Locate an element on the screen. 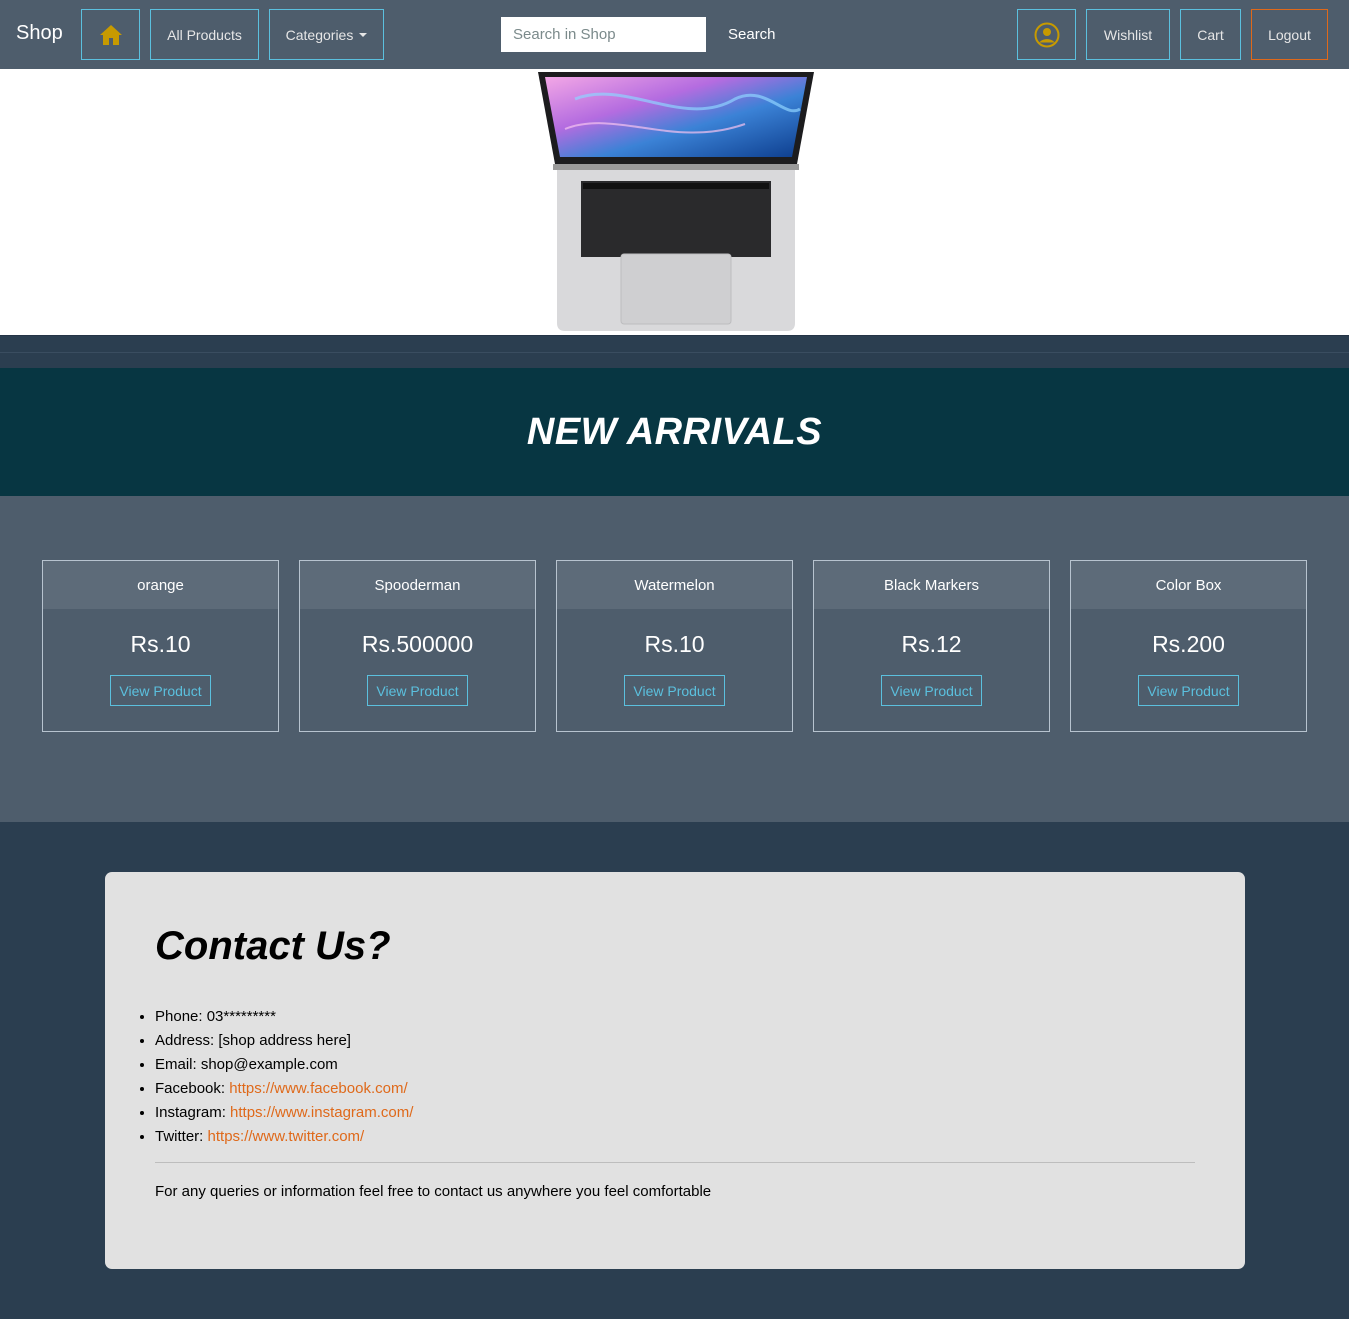 This screenshot has height=1319, width=1349. chevron-down-icon is located at coordinates (363, 34).